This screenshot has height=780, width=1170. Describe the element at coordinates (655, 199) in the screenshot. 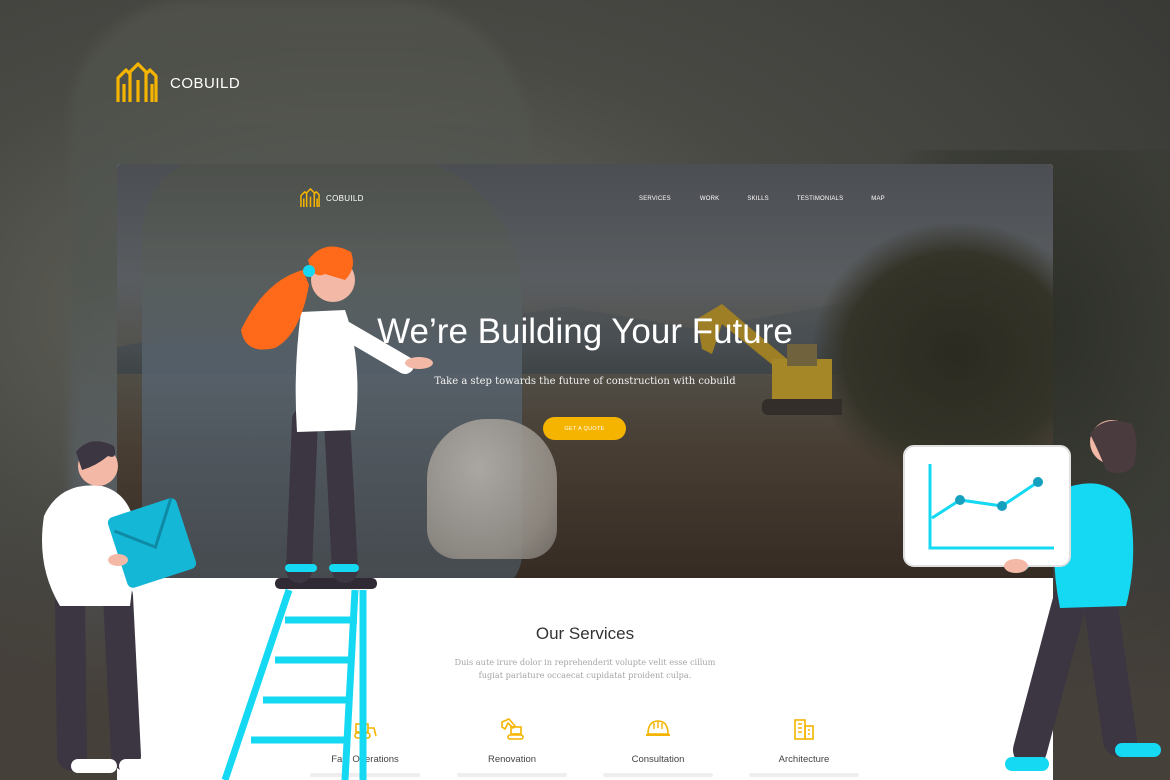

I see `nav-item-services: SERVICES` at that location.